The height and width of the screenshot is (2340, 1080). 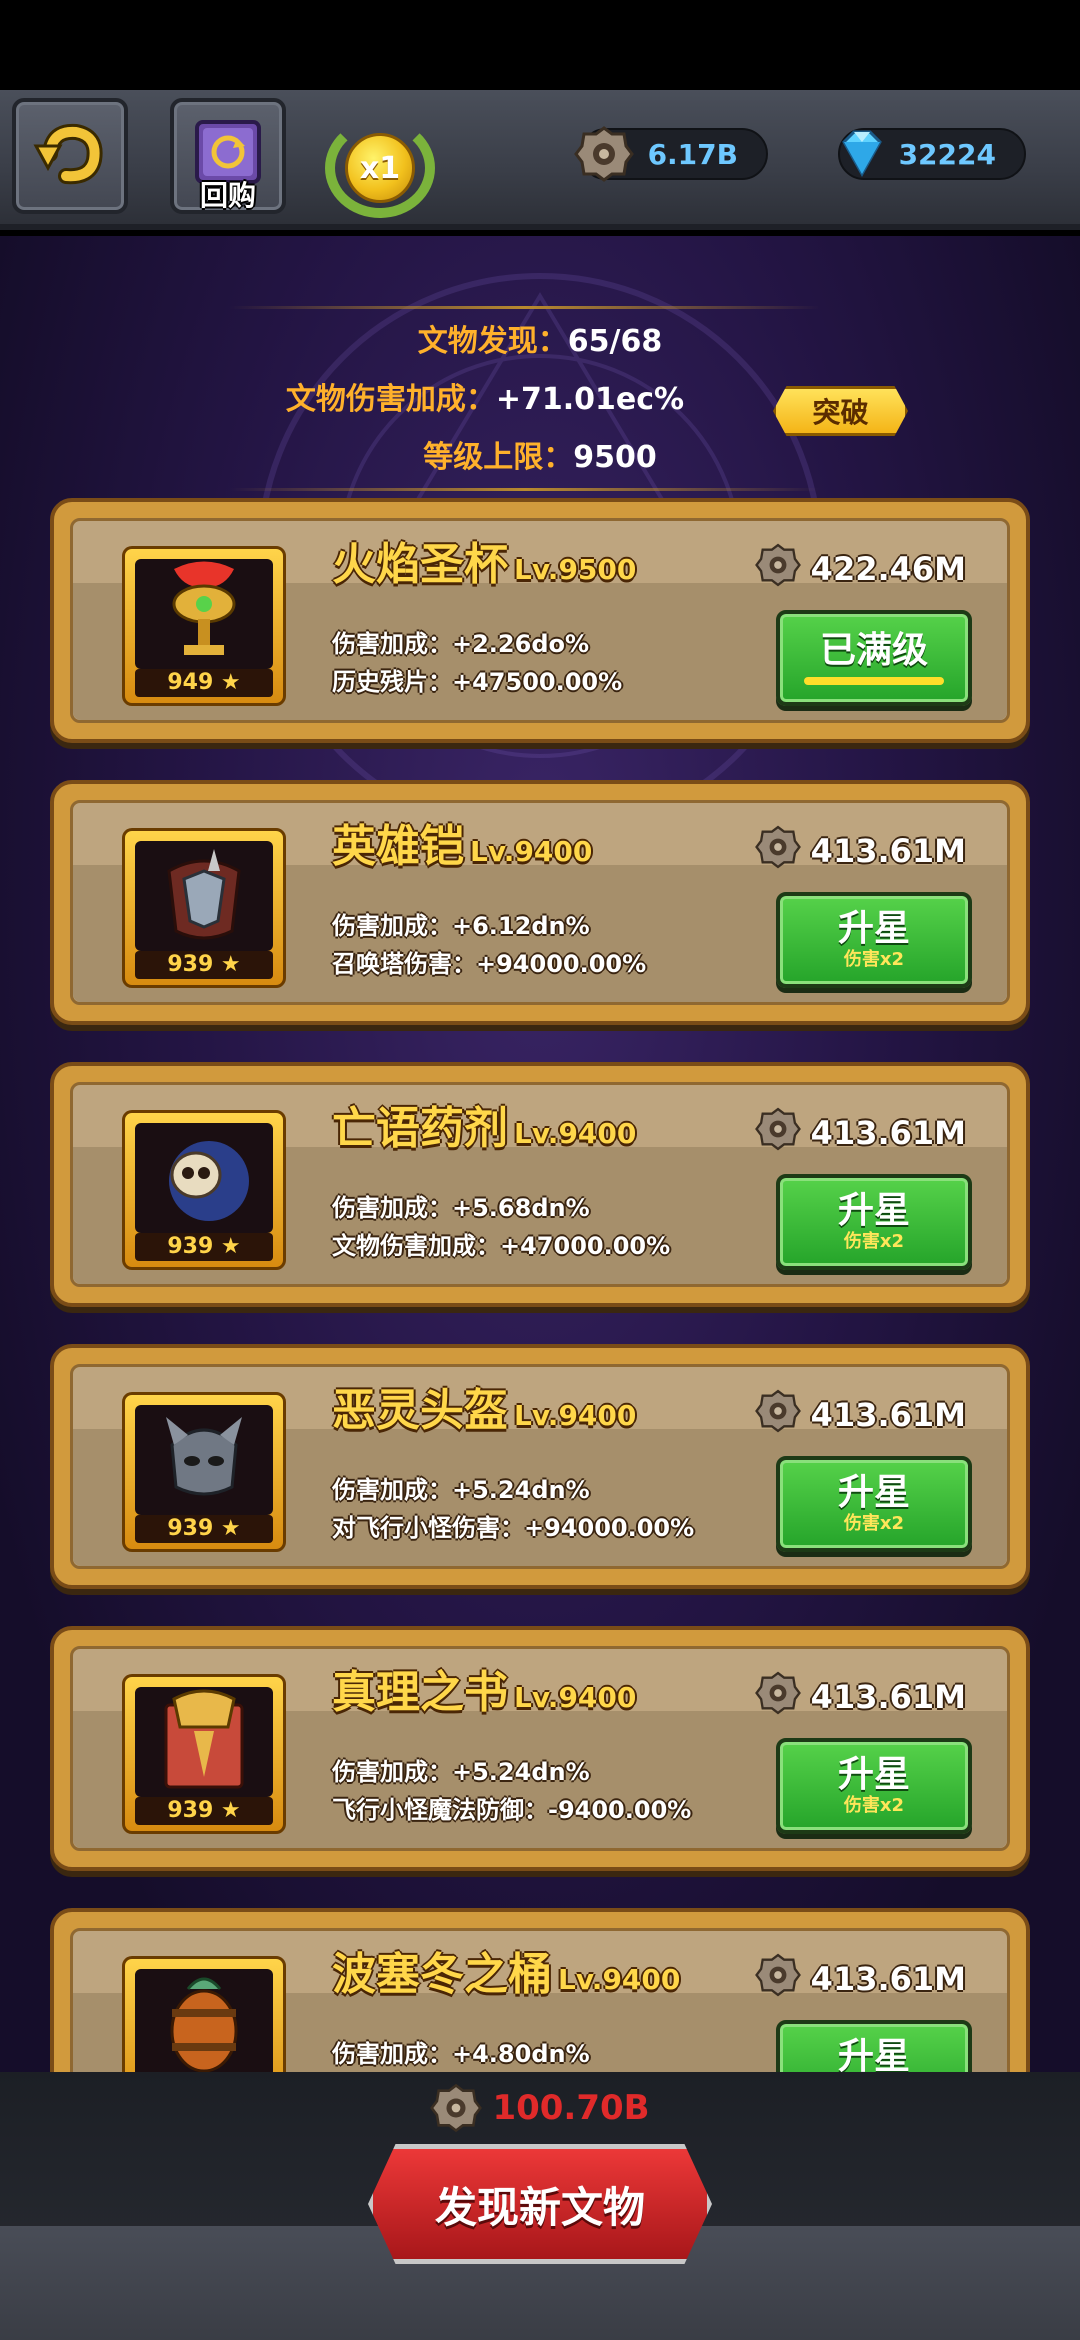 I want to click on gear-currency-value: 6.17B, so click(x=692, y=154).